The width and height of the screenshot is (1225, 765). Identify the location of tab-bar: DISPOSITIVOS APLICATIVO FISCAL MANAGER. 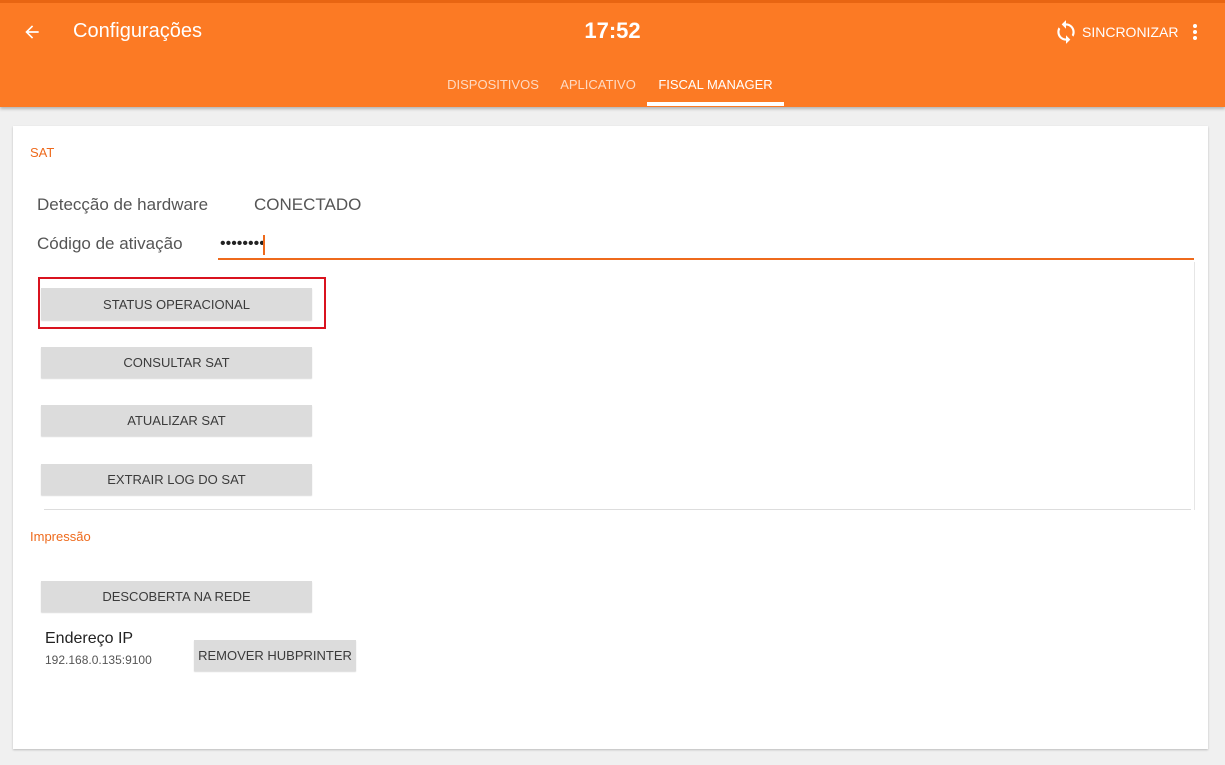
(612, 85).